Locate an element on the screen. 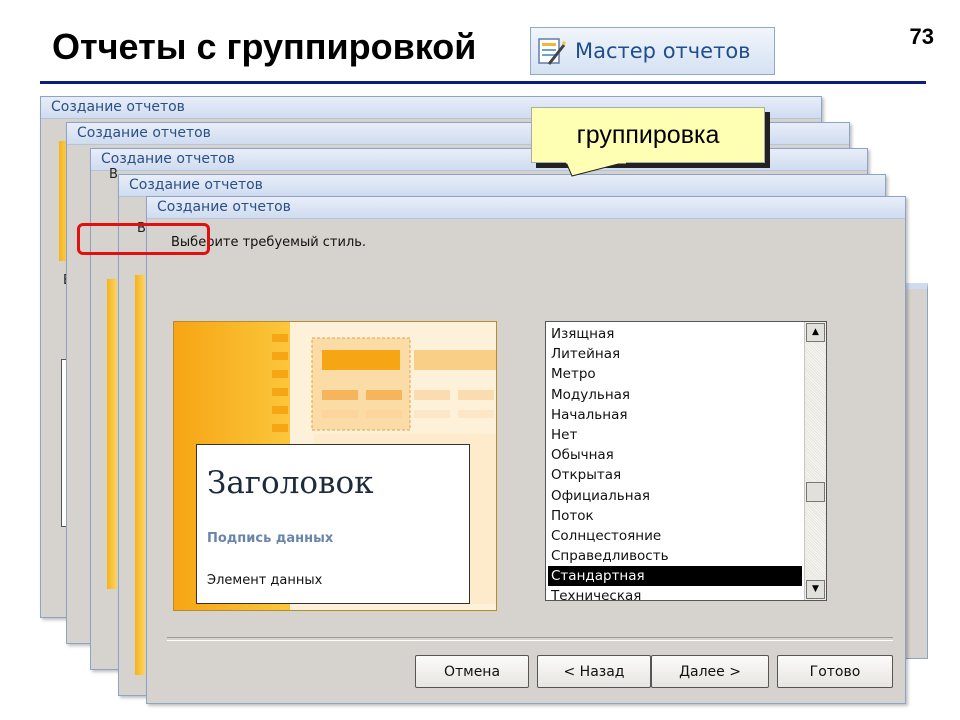  done-button: Готово is located at coordinates (835, 671).